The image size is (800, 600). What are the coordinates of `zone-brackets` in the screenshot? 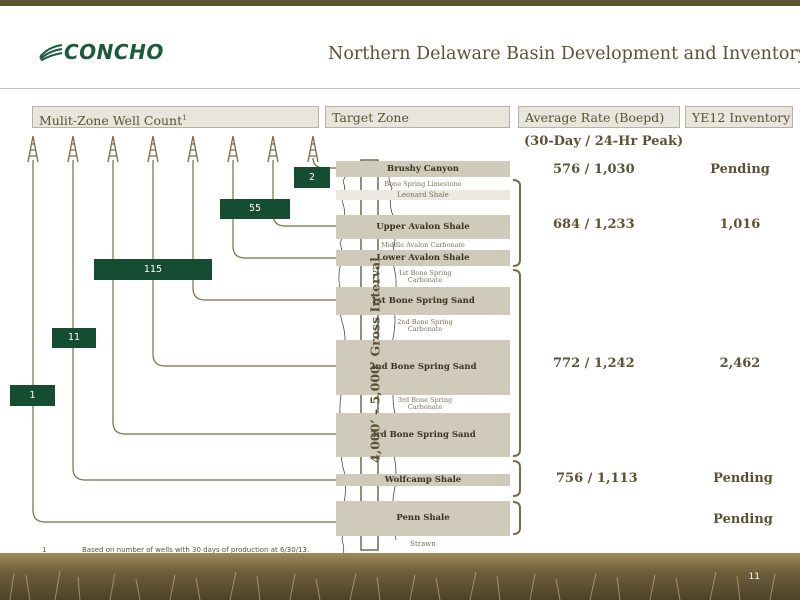 It's located at (516, 357).